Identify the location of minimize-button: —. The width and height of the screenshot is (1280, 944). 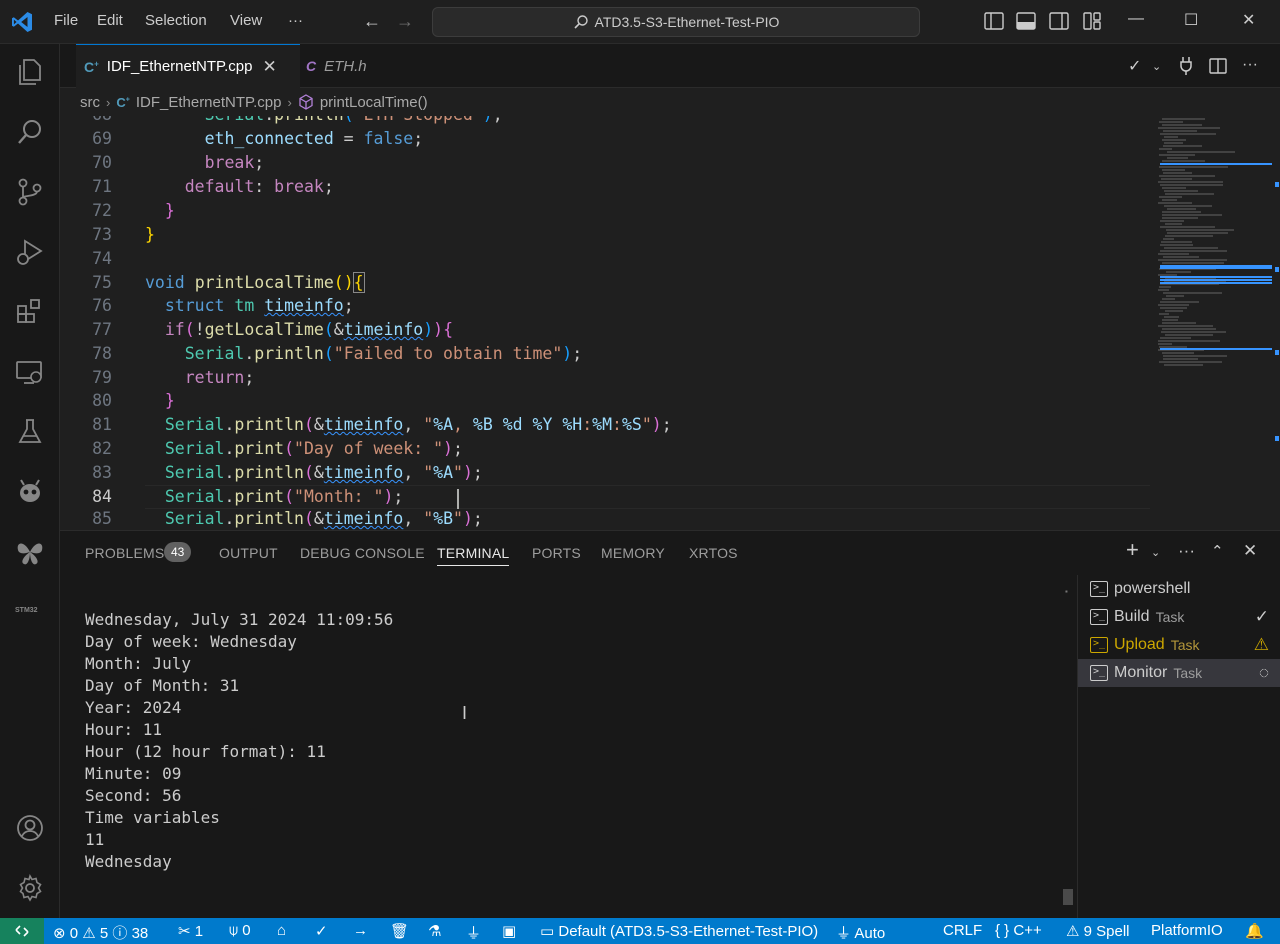
(1136, 19).